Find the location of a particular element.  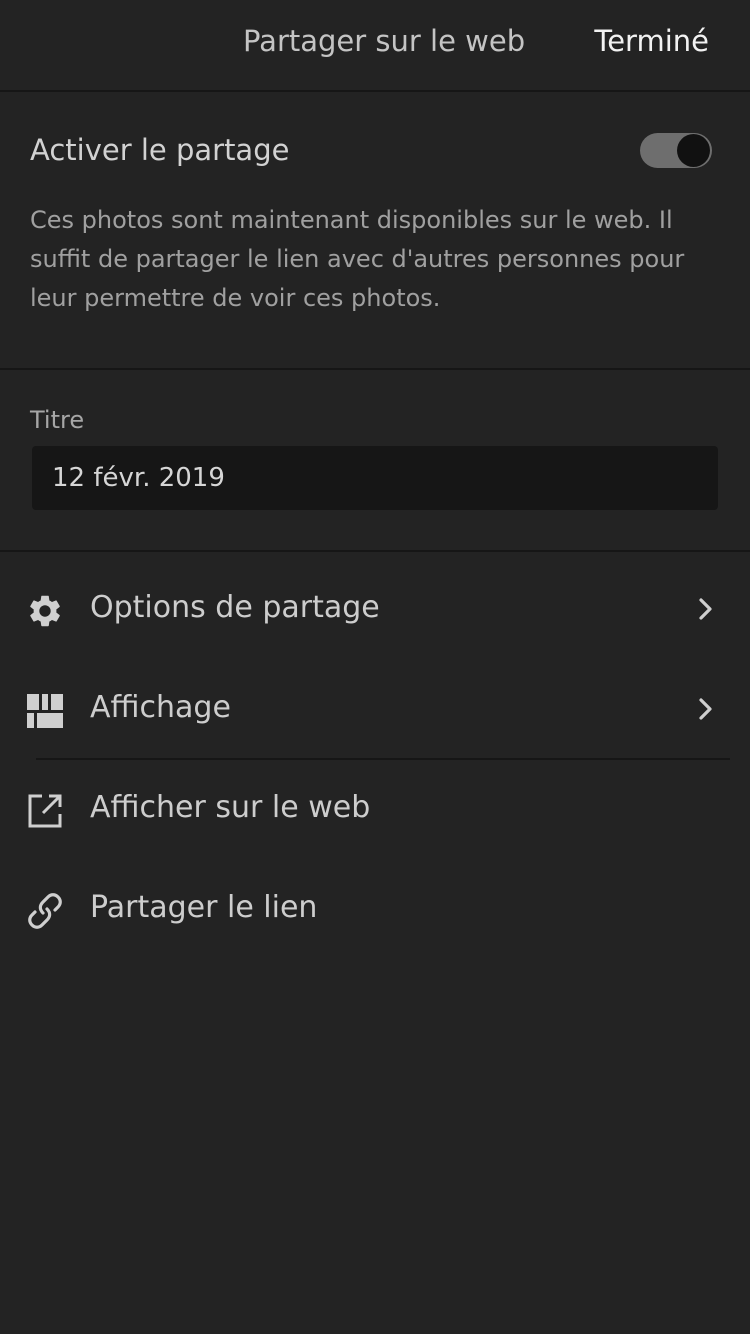

title-input: 12 févr. 2019 is located at coordinates (375, 478).